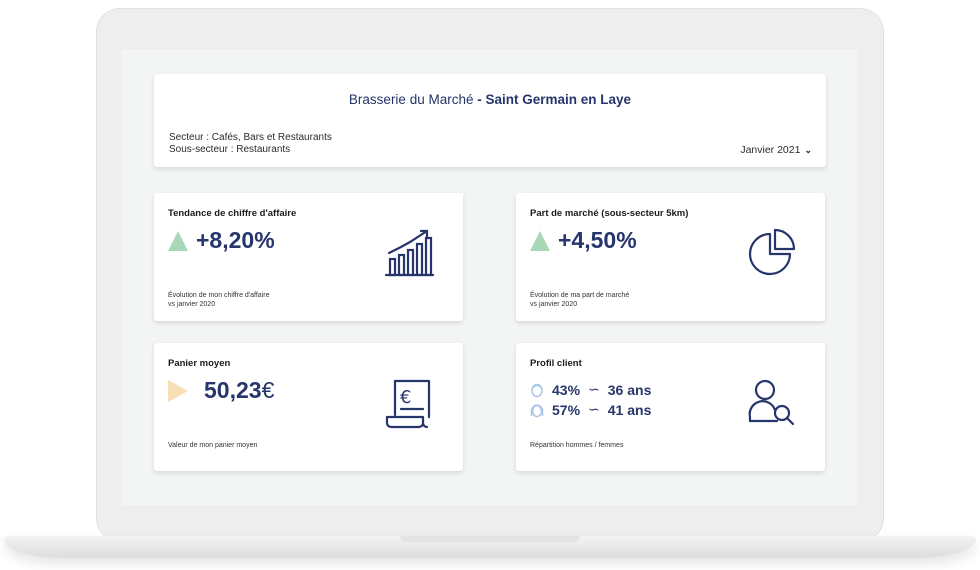  I want to click on profile-row-men: 43% ∽ 36 ans, so click(590, 389).